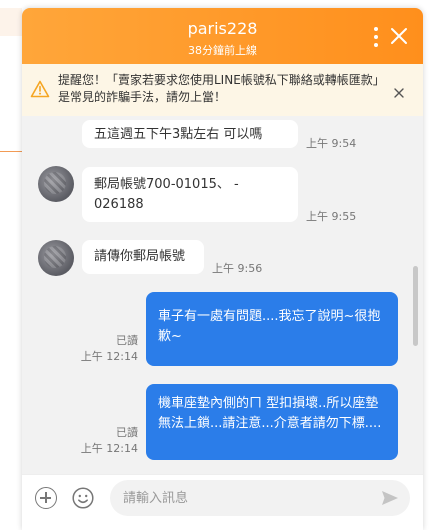 Image resolution: width=441 pixels, height=530 pixels. Describe the element at coordinates (46, 498) in the screenshot. I see `add-icon` at that location.